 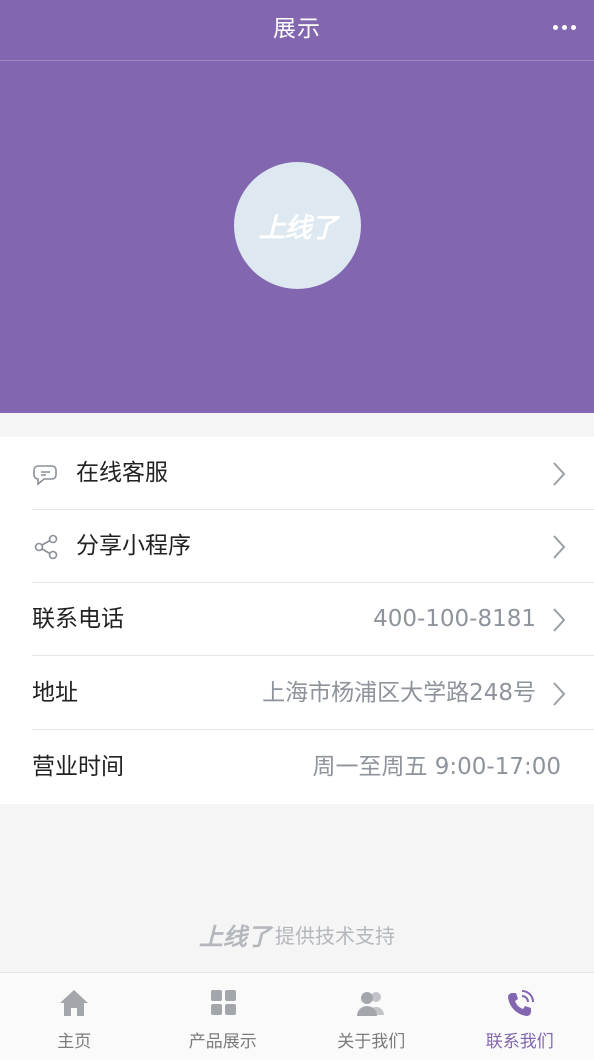 I want to click on chat-bubble-icon, so click(x=45, y=475).